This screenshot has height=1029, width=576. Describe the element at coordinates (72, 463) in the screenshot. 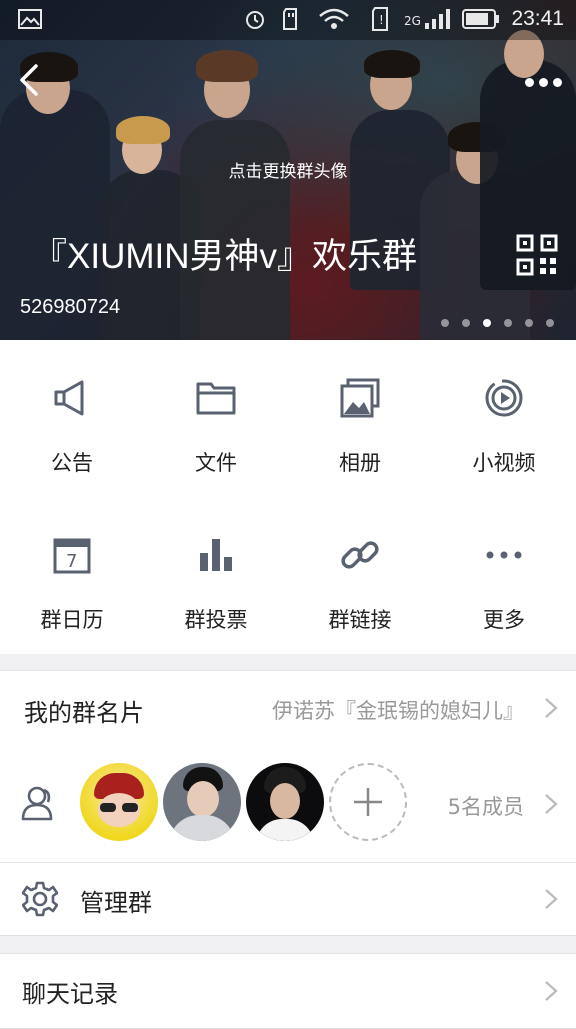

I see `feature-label: 公告` at that location.